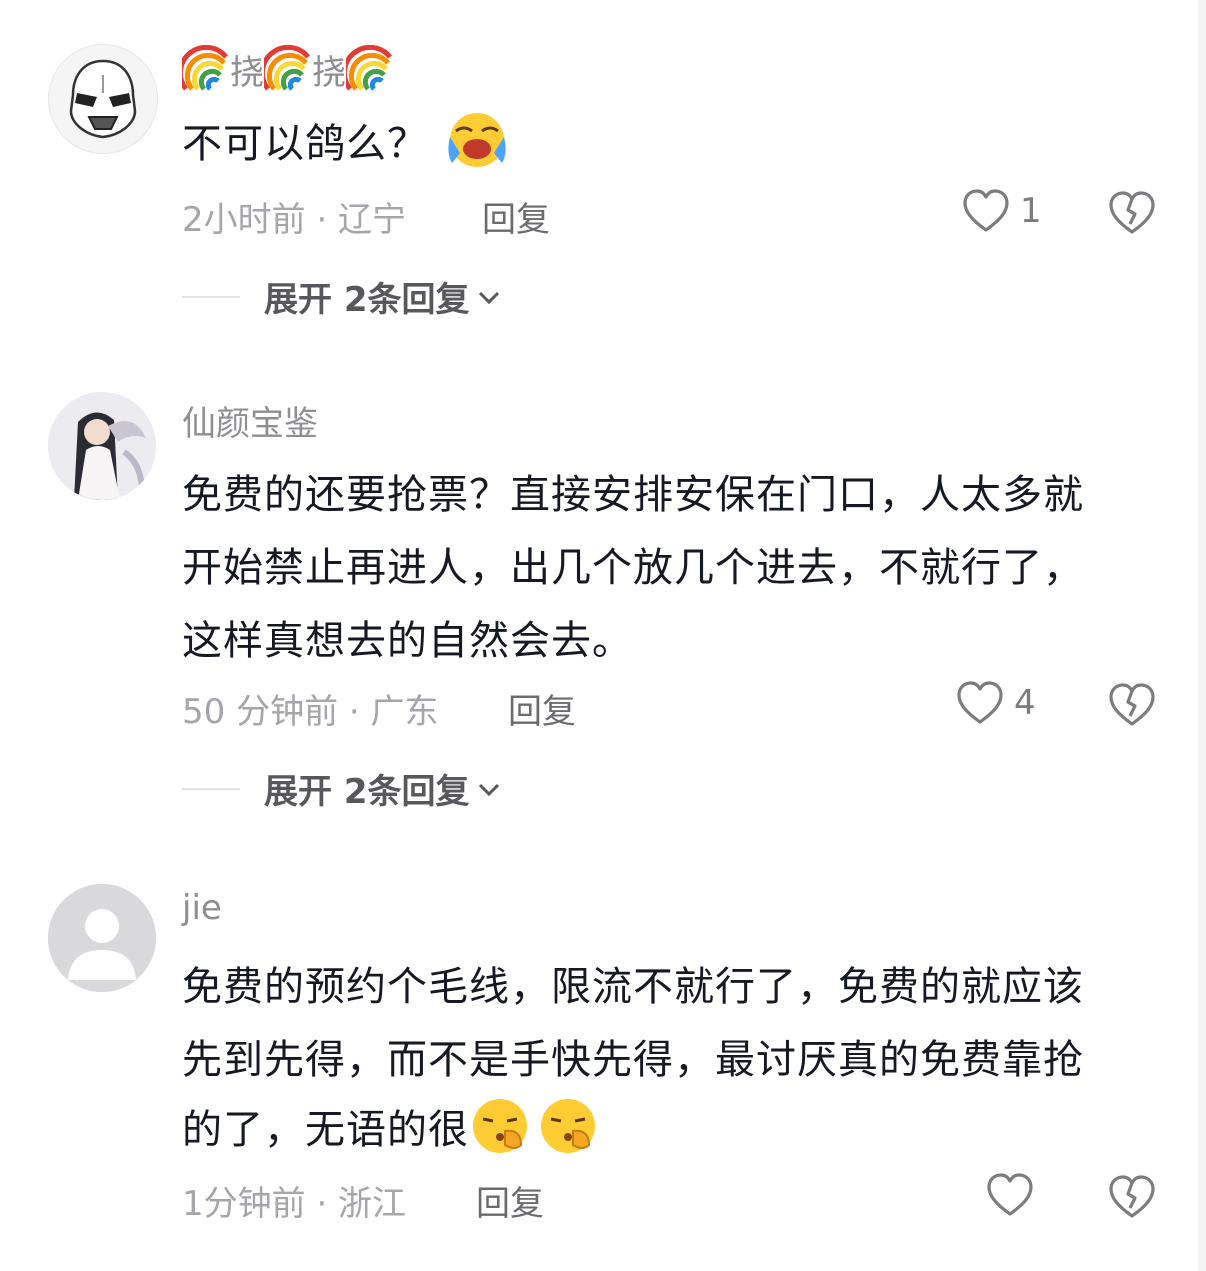 The height and width of the screenshot is (1271, 1206). What do you see at coordinates (294, 1204) in the screenshot?
I see `comment-meta: 1分钟前 · 浙江` at bounding box center [294, 1204].